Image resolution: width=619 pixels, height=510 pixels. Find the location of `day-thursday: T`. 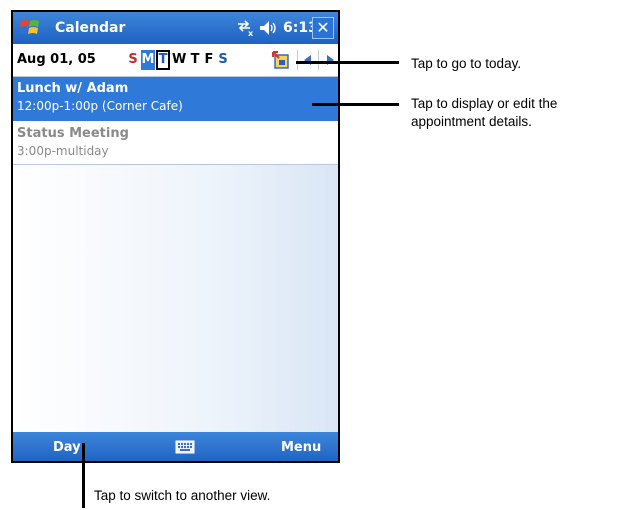

day-thursday: T is located at coordinates (195, 60).